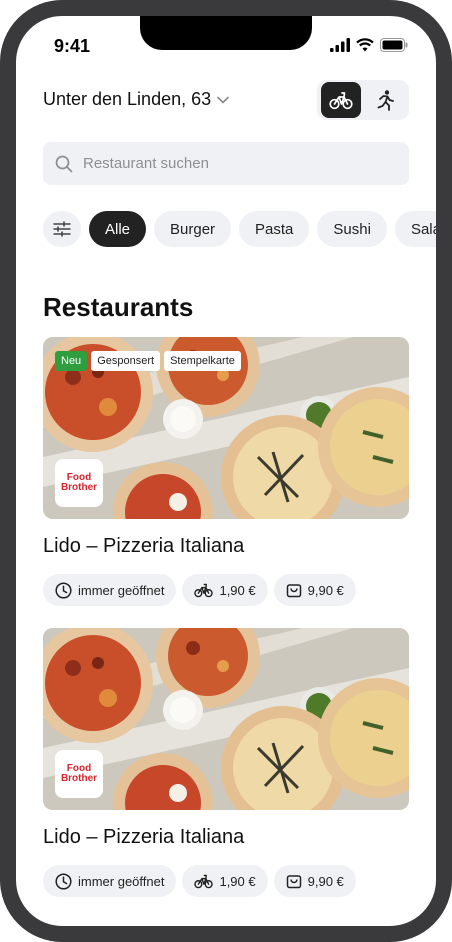  I want to click on pickup-mode-button, so click(385, 100).